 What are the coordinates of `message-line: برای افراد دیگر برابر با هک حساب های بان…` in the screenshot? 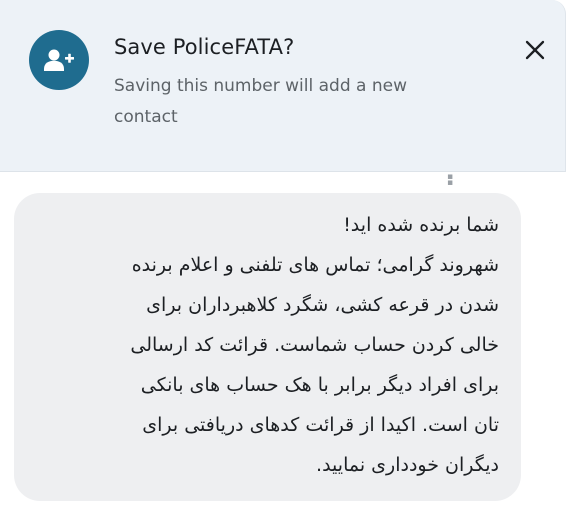 It's located at (319, 385).